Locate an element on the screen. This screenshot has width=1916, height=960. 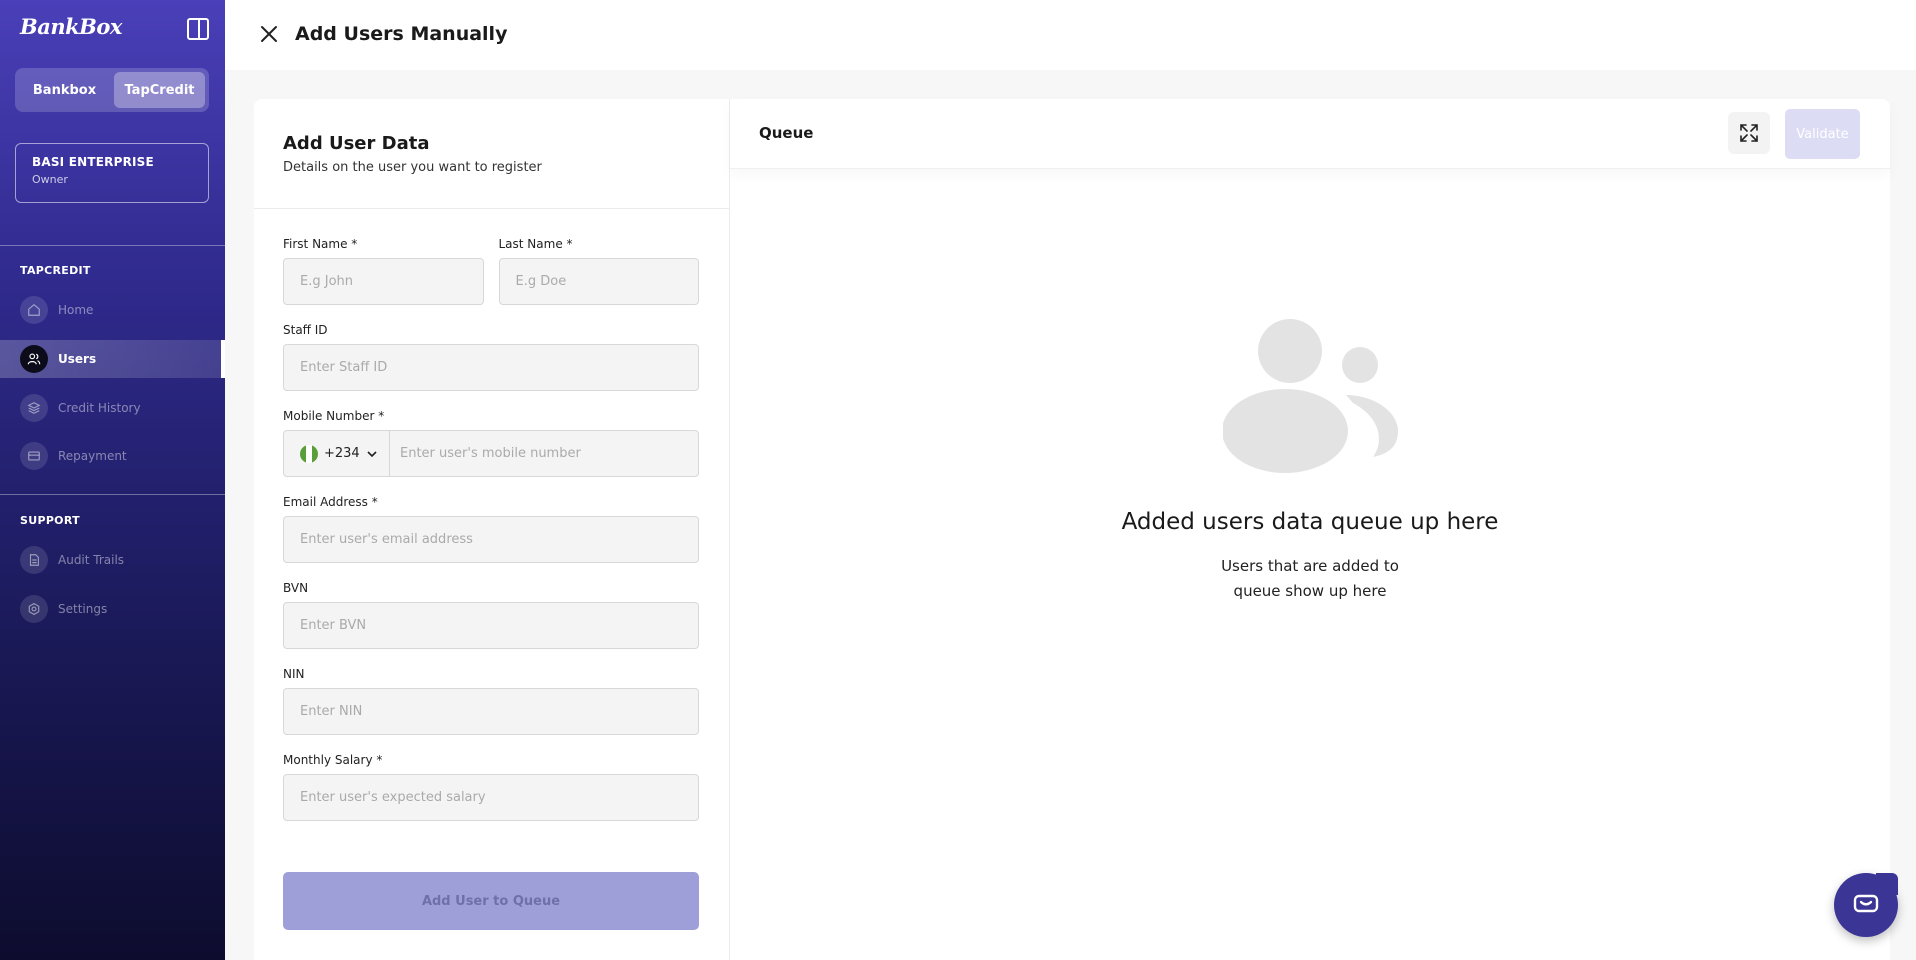
sidebar-item-label: Home is located at coordinates (76, 310).